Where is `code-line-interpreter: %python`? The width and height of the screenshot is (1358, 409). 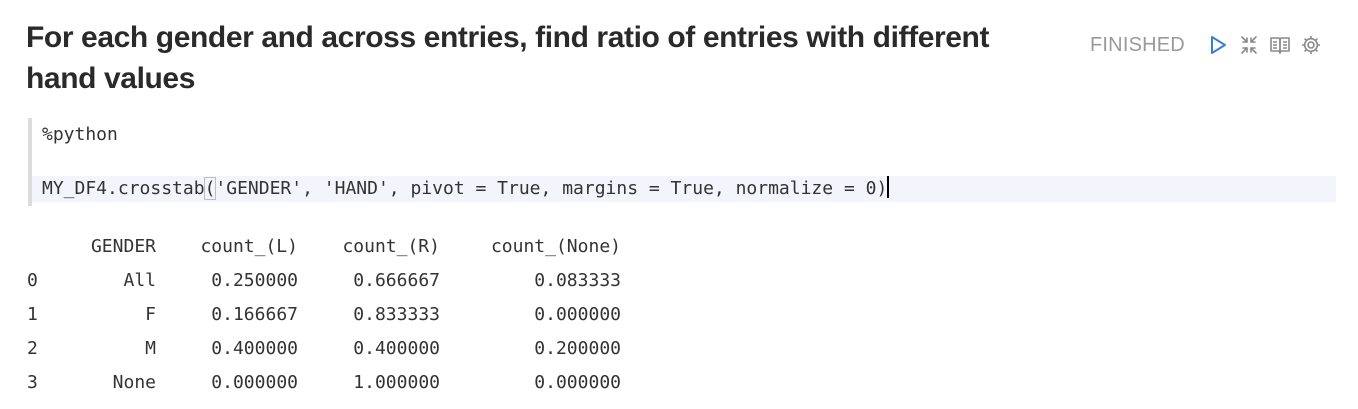
code-line-interpreter: %python is located at coordinates (80, 135).